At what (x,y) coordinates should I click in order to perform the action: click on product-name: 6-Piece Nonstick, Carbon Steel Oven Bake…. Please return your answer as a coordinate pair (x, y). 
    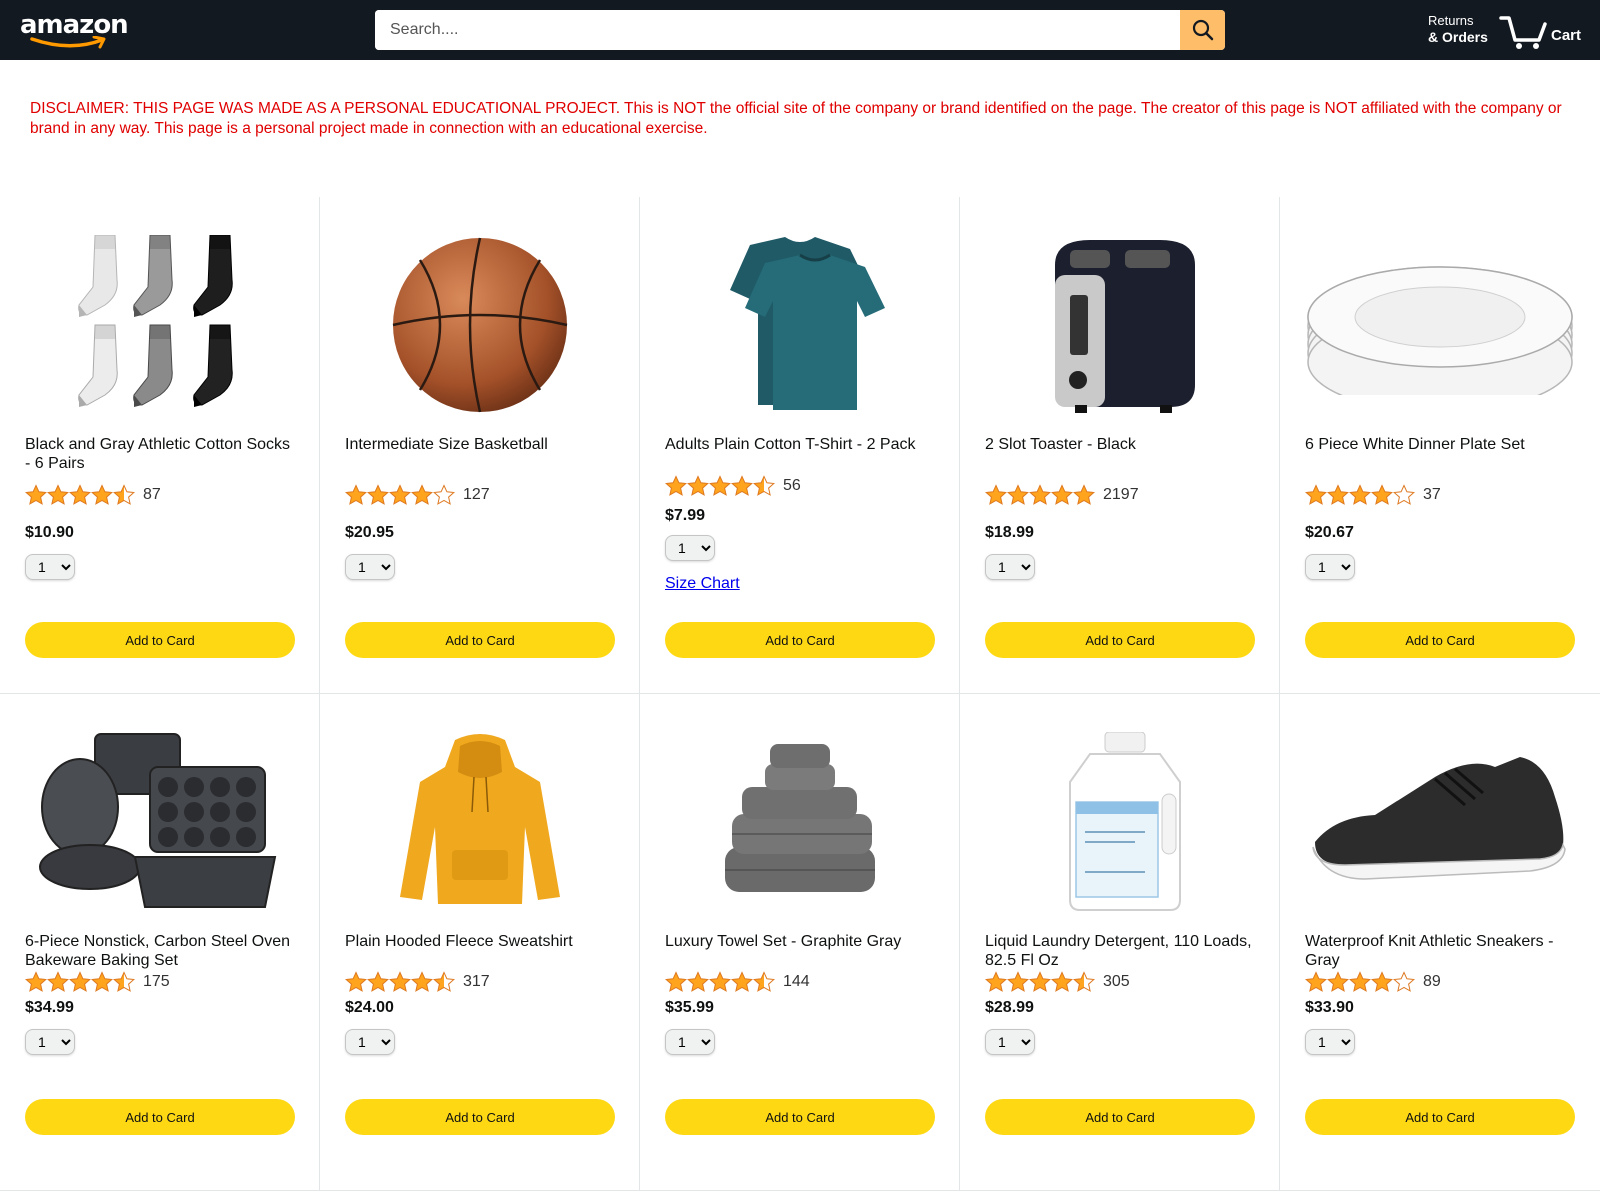
    Looking at the image, I should click on (161, 951).